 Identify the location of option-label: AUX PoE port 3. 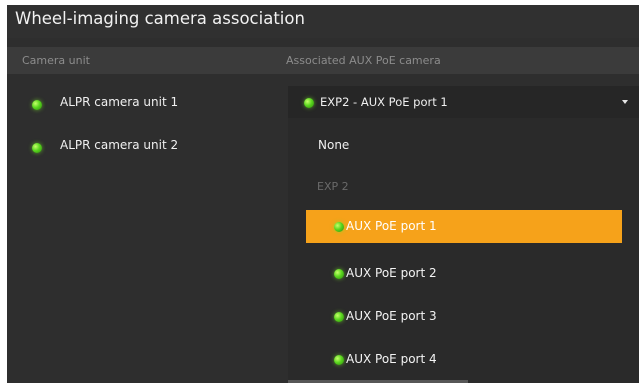
(391, 316).